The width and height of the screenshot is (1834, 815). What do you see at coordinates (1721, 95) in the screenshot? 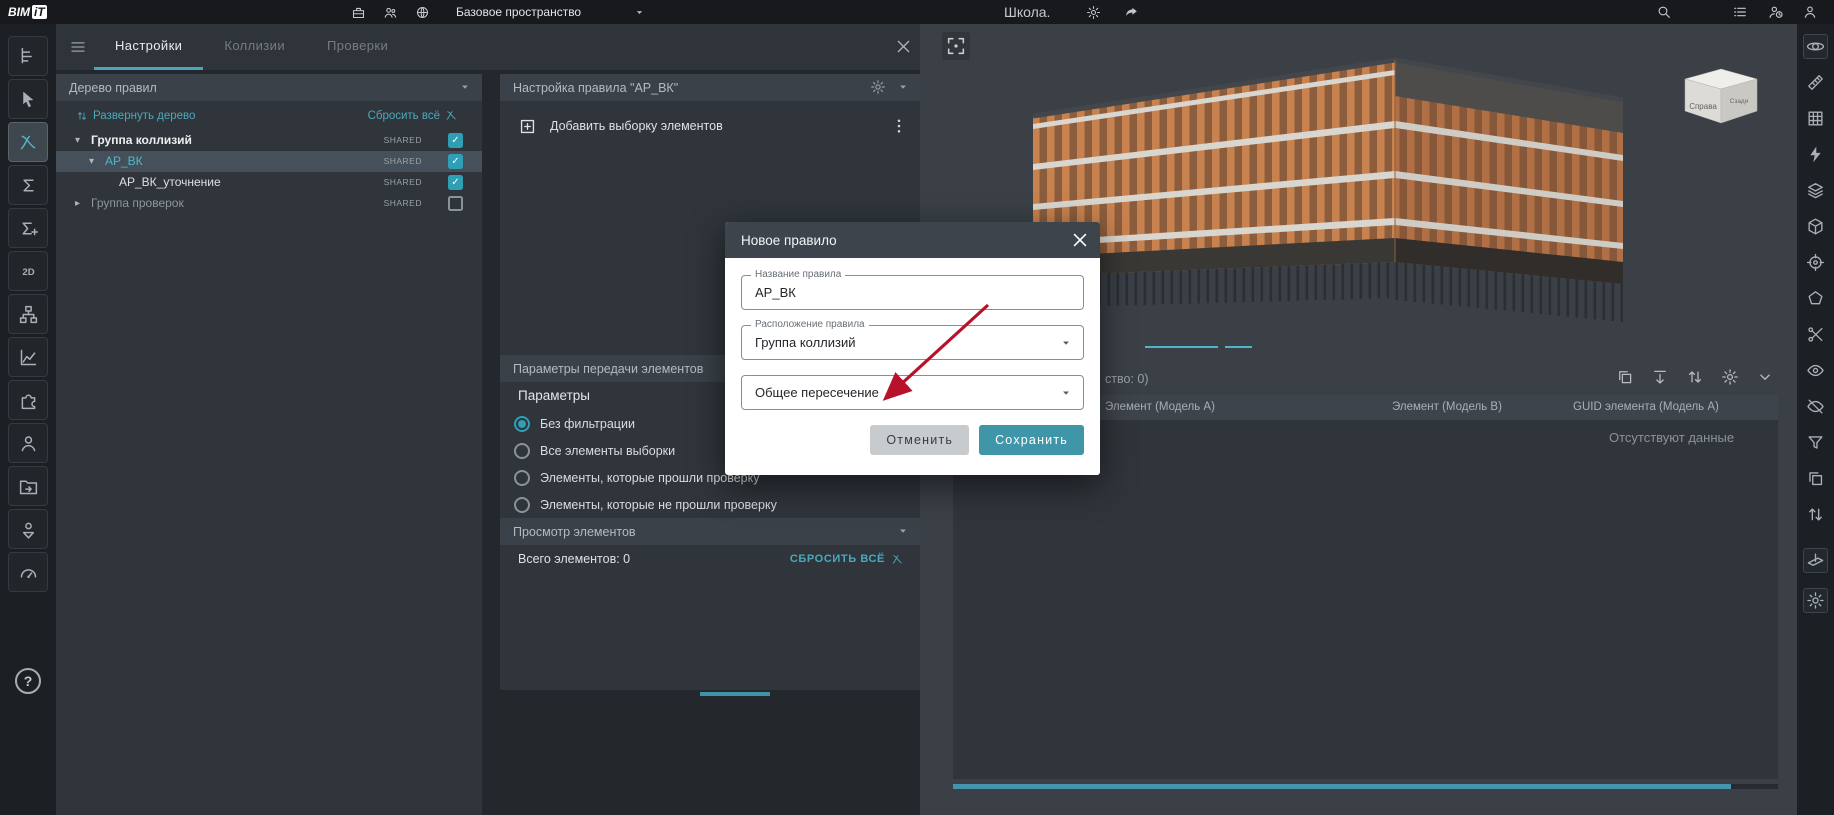
I see `nav-cube: Справа Сзади` at bounding box center [1721, 95].